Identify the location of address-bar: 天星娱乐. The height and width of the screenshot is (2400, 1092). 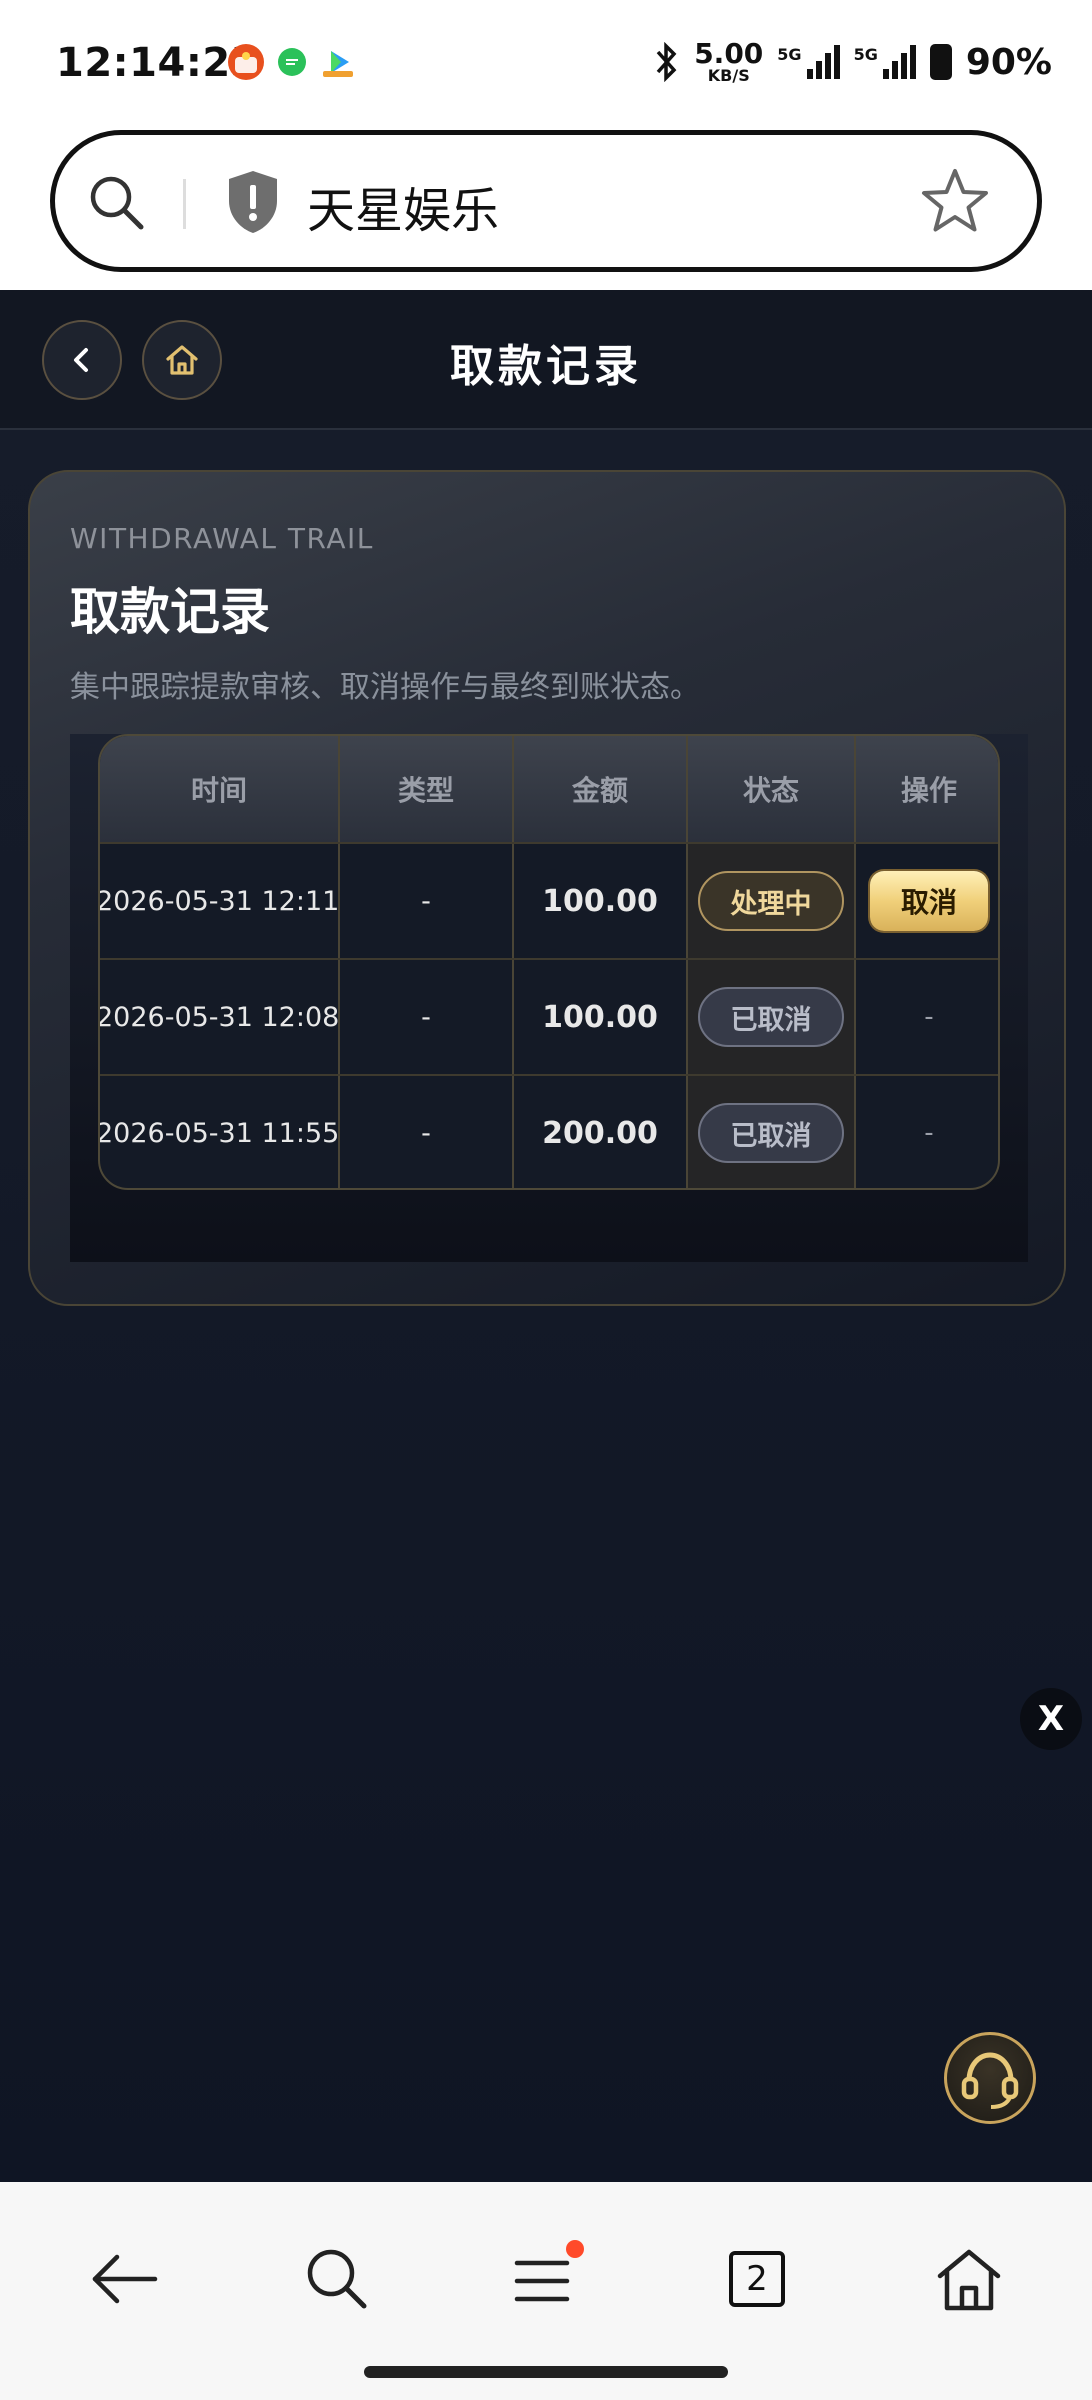
(546, 201).